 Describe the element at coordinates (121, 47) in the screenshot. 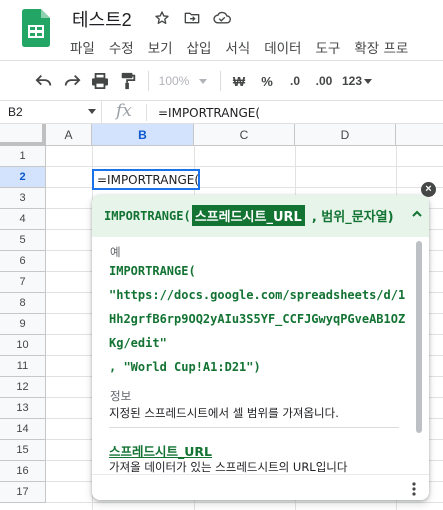

I see `menu-edit: 수정` at that location.